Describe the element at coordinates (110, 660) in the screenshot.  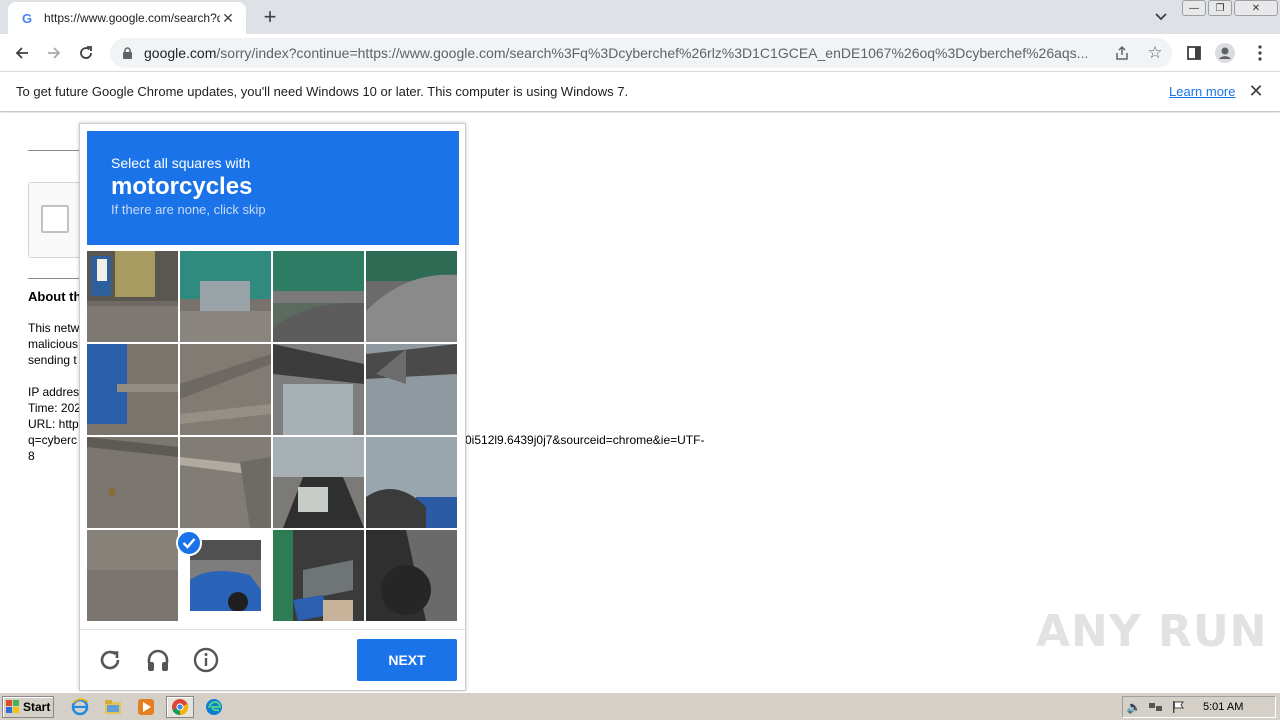
I see `reload-challenge-icon` at that location.